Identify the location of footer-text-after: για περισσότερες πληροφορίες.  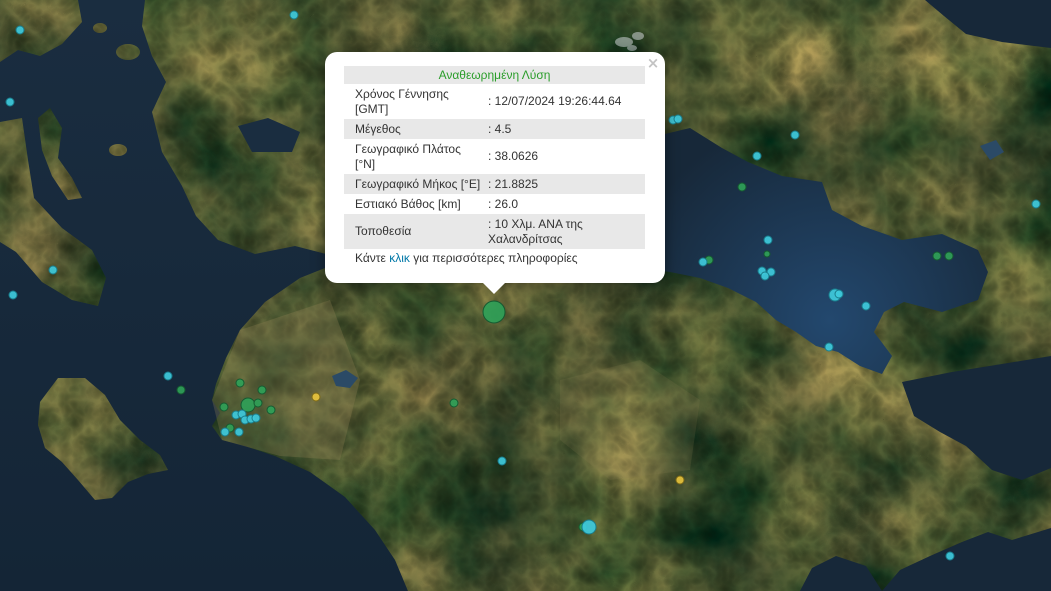
(493, 258).